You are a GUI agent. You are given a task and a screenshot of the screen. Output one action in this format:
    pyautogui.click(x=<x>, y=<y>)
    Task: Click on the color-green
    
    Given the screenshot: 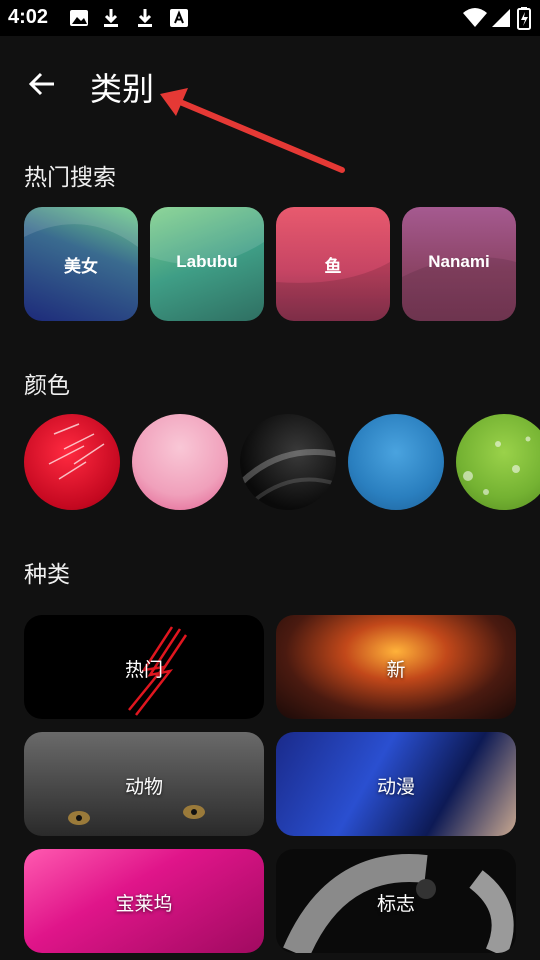 What is the action you would take?
    pyautogui.click(x=498, y=462)
    